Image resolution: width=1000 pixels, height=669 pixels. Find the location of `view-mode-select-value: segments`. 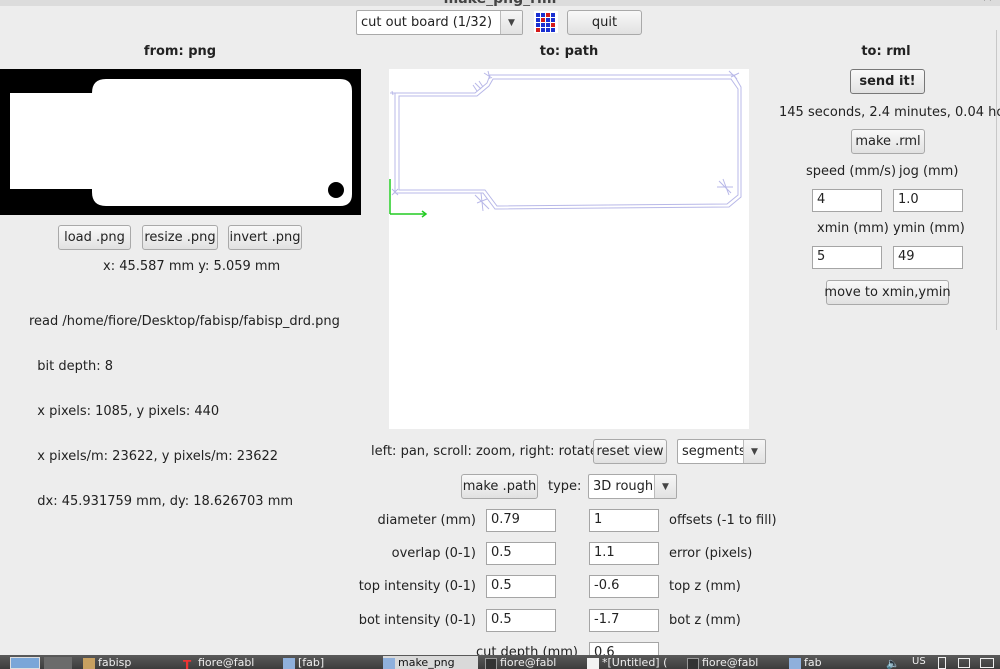

view-mode-select-value: segments is located at coordinates (712, 451).